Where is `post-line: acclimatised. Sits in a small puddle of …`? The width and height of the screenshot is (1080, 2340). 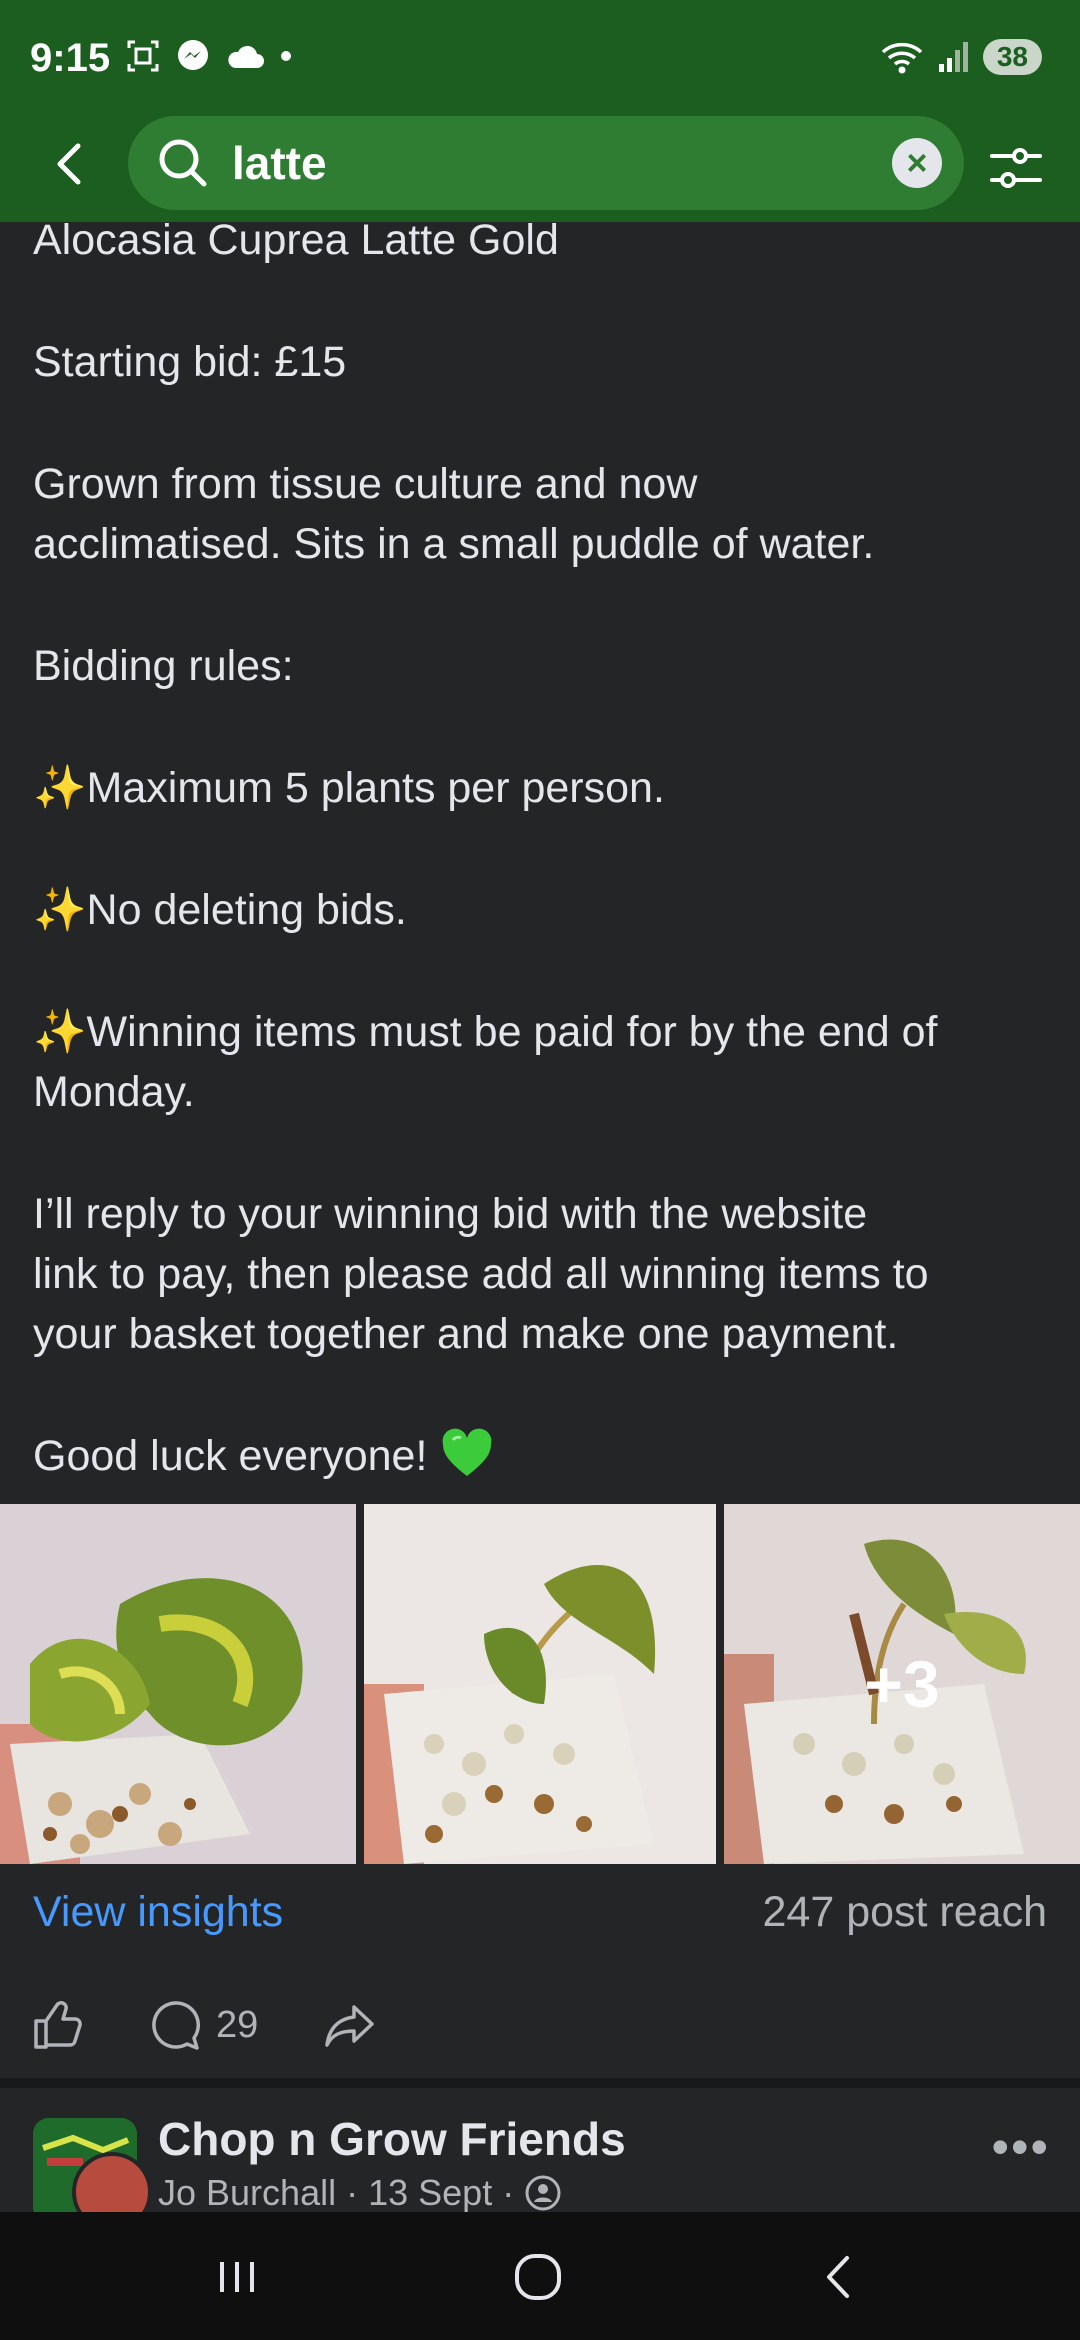
post-line: acclimatised. Sits in a small puddle of … is located at coordinates (454, 544).